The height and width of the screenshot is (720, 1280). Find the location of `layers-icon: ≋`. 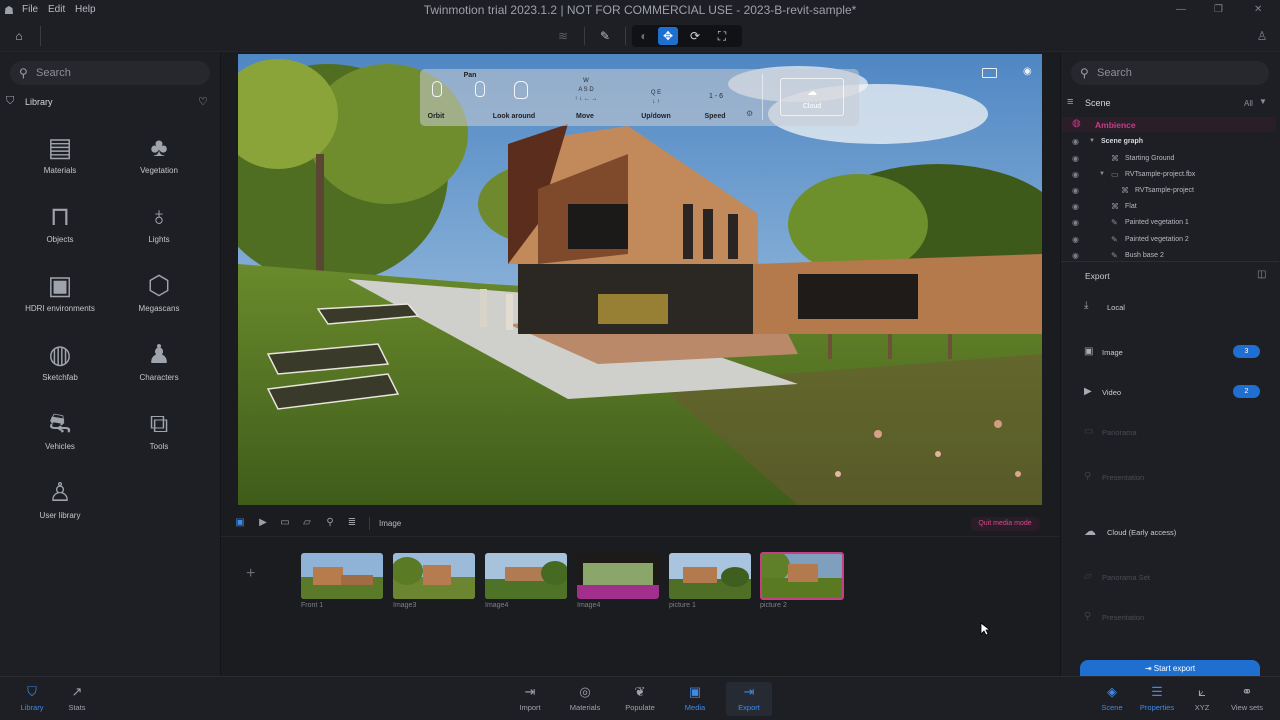

layers-icon: ≋ is located at coordinates (563, 36).